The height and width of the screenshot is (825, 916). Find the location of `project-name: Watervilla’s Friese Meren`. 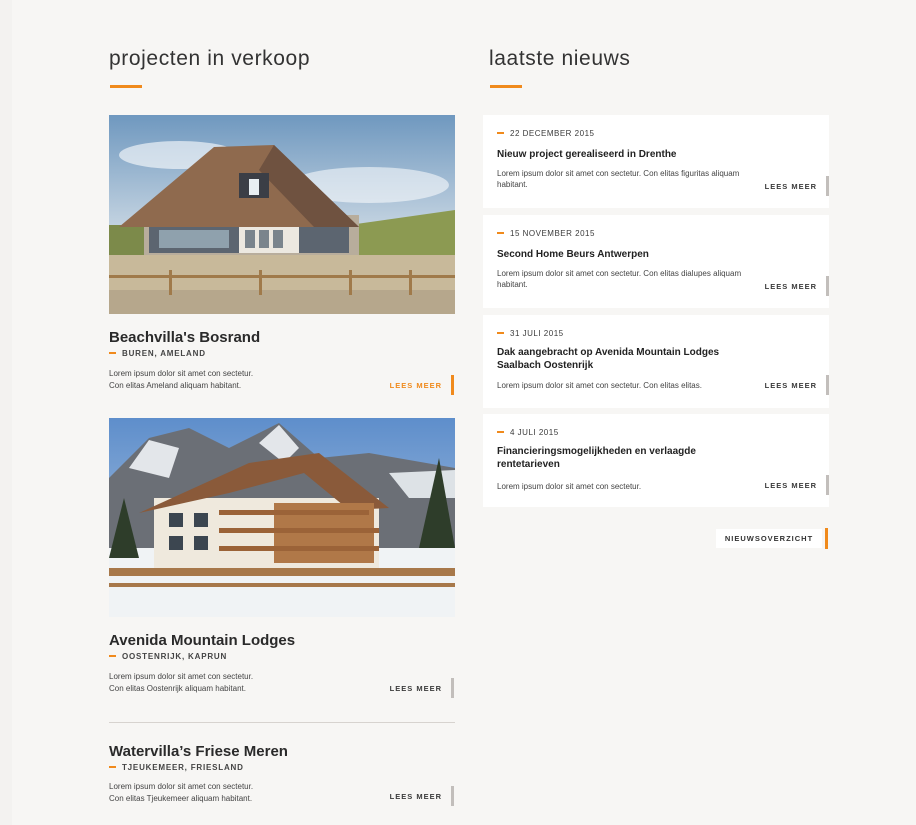

project-name: Watervilla’s Friese Meren is located at coordinates (198, 751).